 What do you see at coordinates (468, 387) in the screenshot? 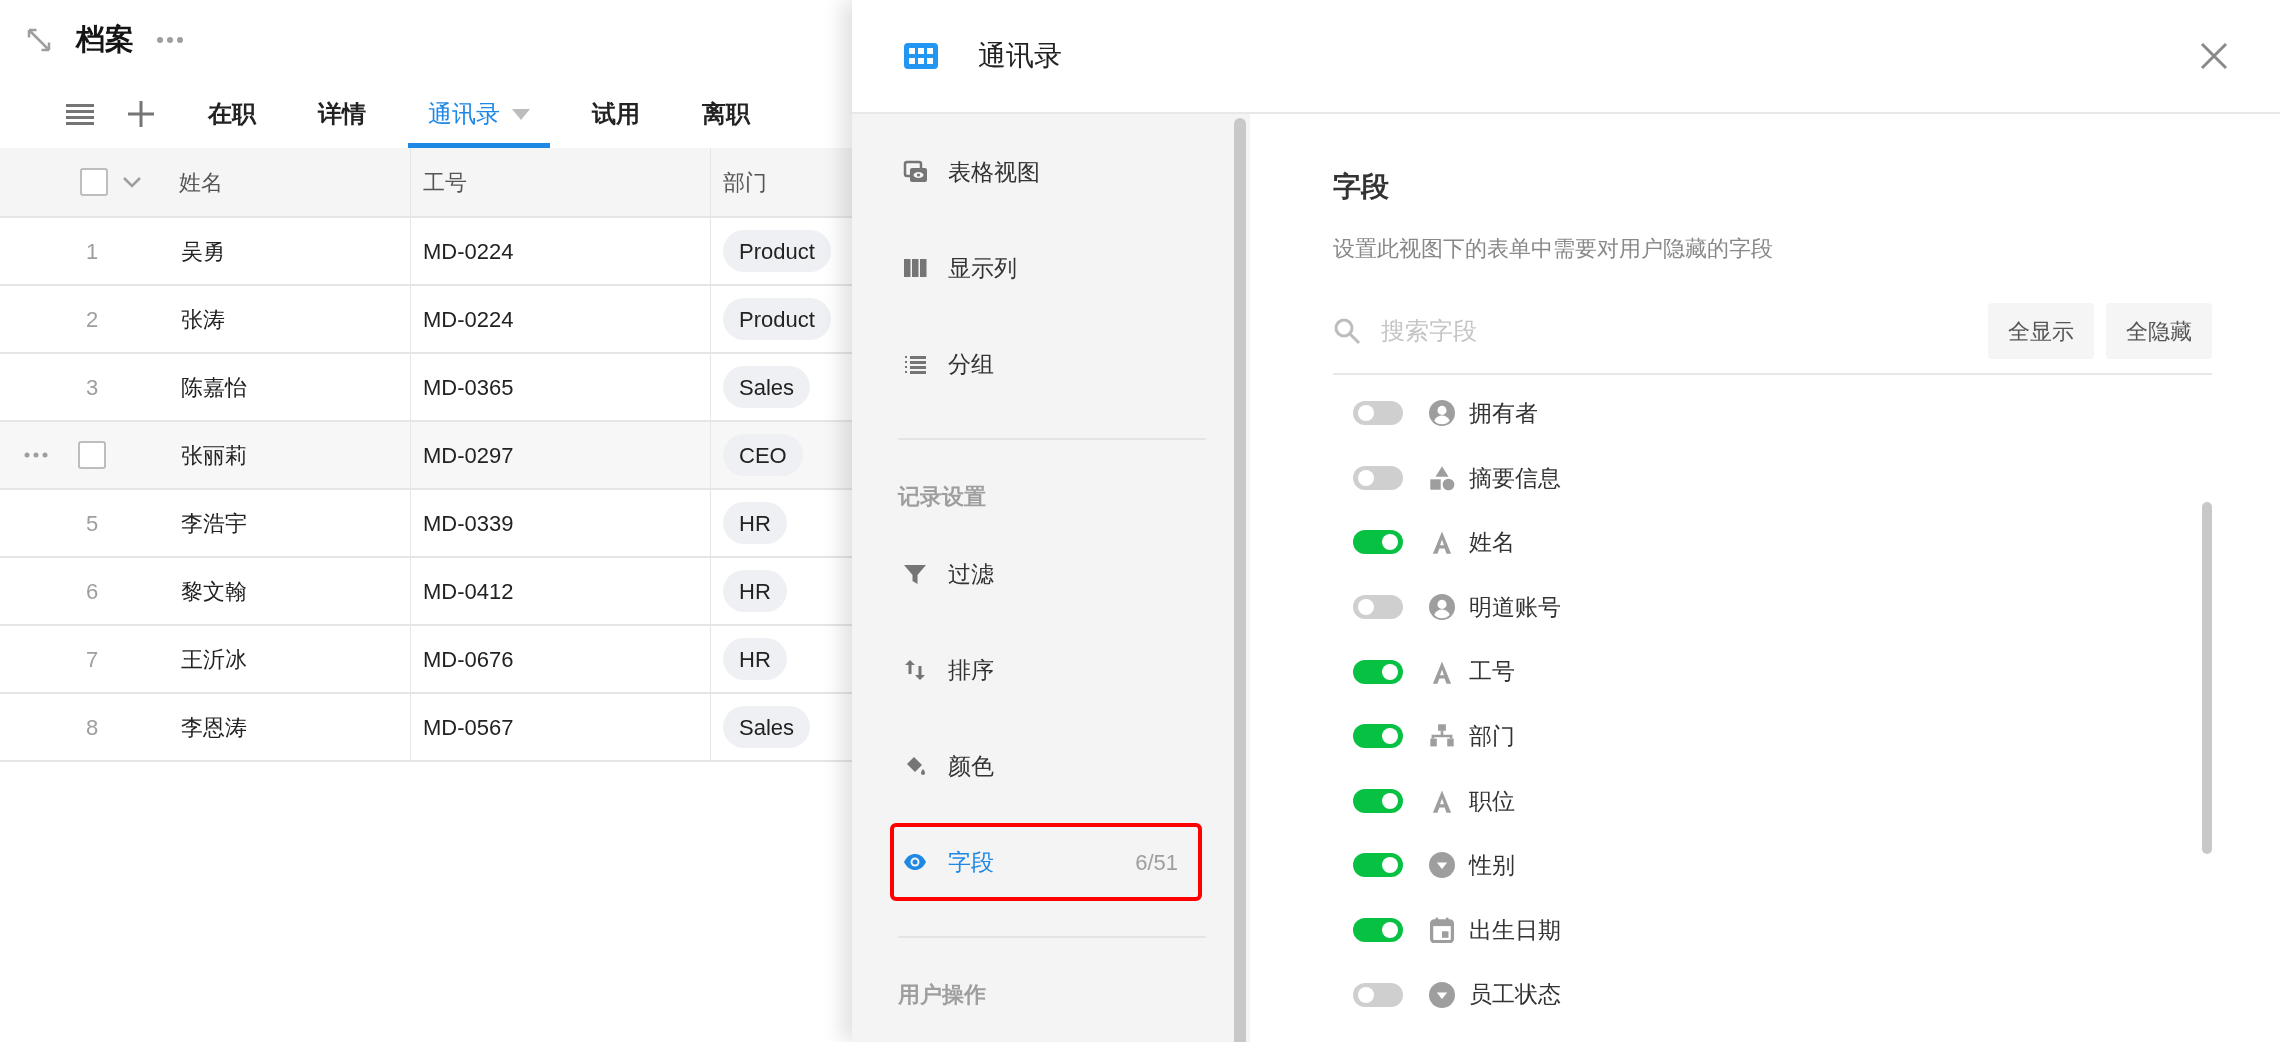
I see `table-cell-text: MD-0365` at bounding box center [468, 387].